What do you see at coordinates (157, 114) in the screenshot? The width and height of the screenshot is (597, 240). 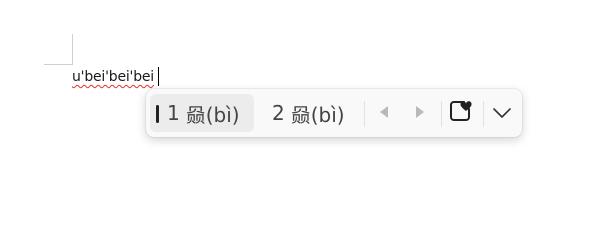 I see `selection-indicator` at bounding box center [157, 114].